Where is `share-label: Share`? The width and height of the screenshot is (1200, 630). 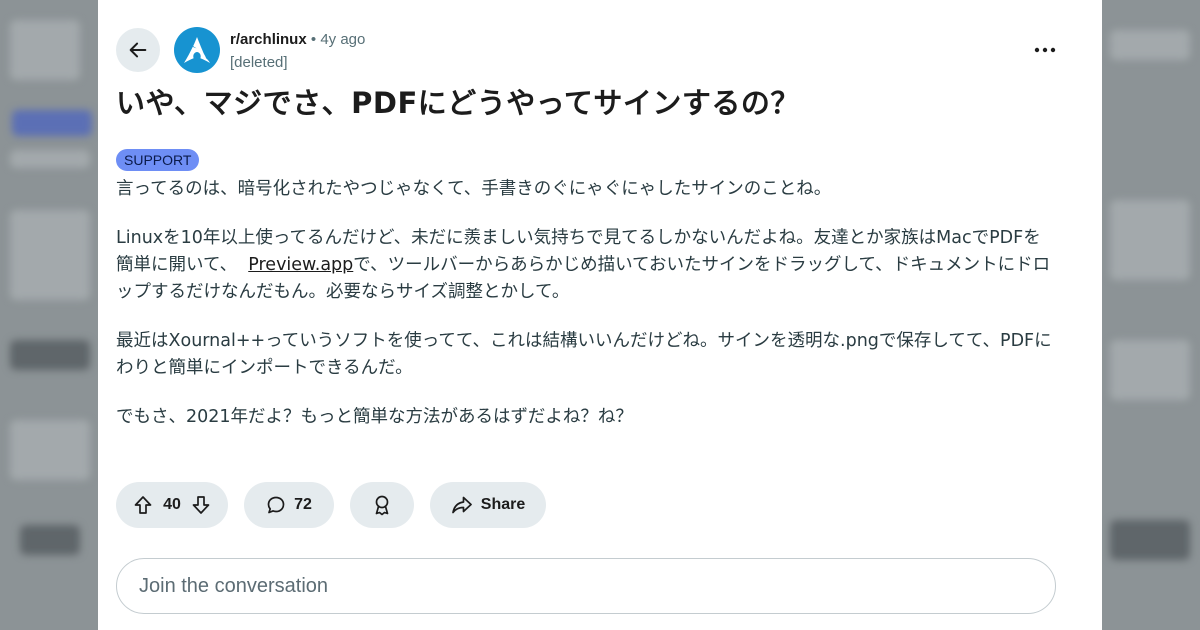
share-label: Share is located at coordinates (503, 504).